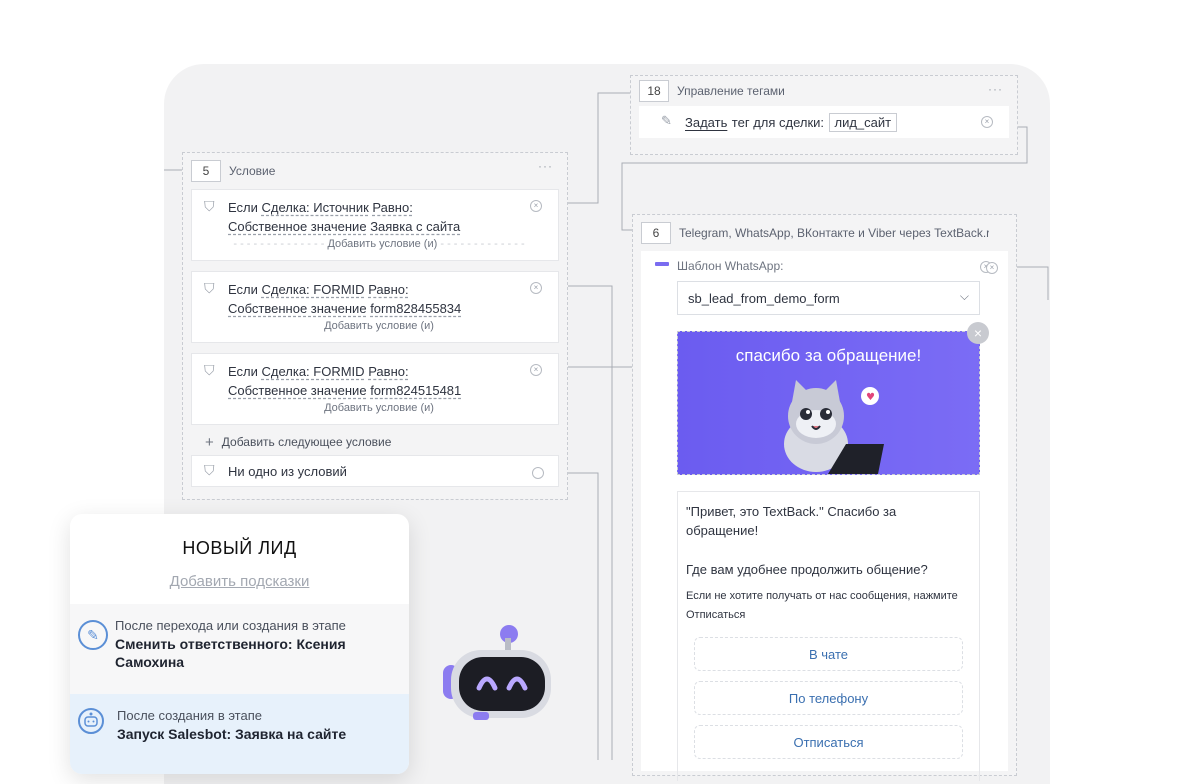 Image resolution: width=1200 pixels, height=784 pixels. I want to click on none-label: Ни одно из условий, so click(287, 471).